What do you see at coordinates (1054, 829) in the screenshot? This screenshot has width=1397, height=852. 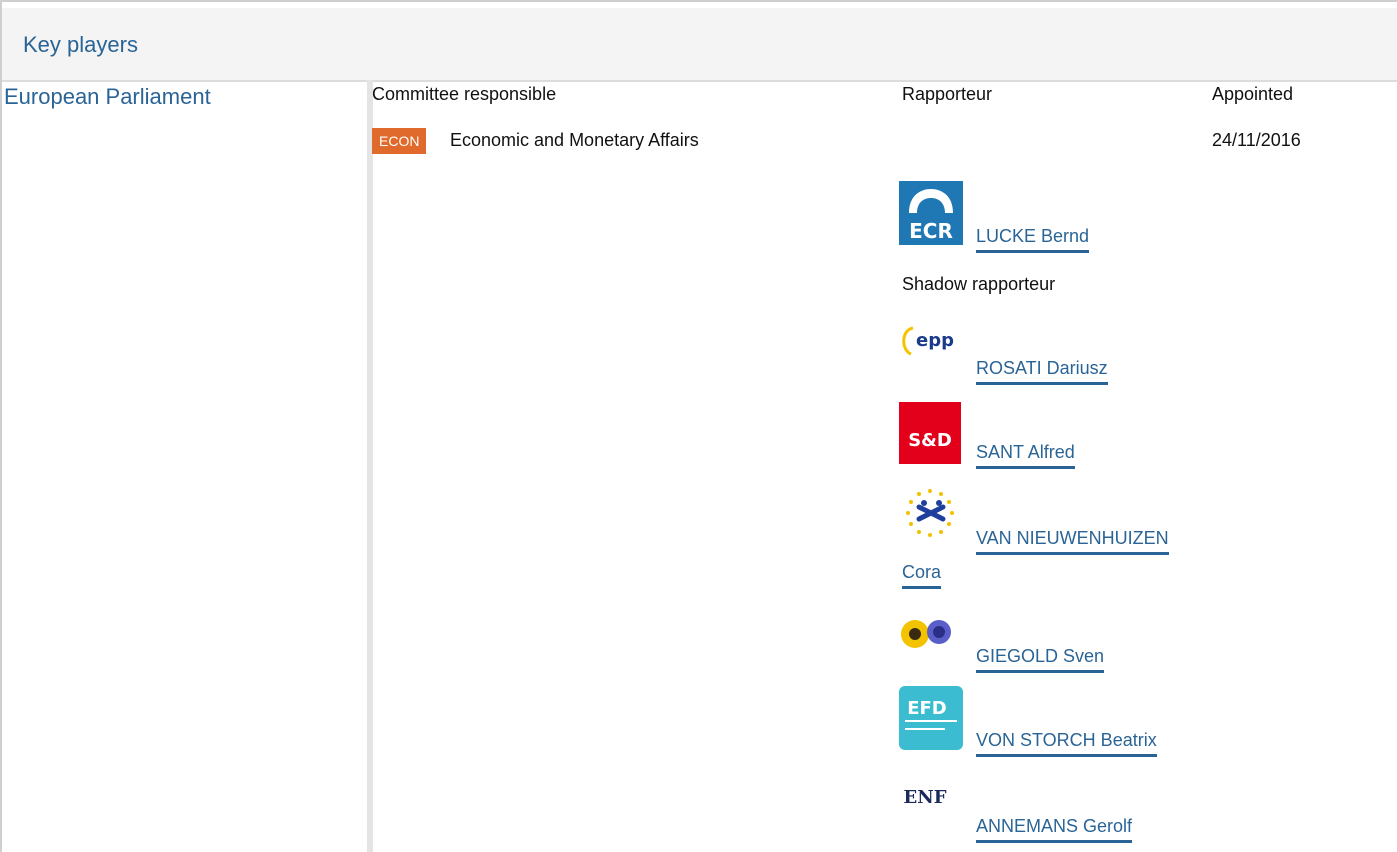 I see `shadow-rapporteur-link: ANNEMANS Gerolf` at bounding box center [1054, 829].